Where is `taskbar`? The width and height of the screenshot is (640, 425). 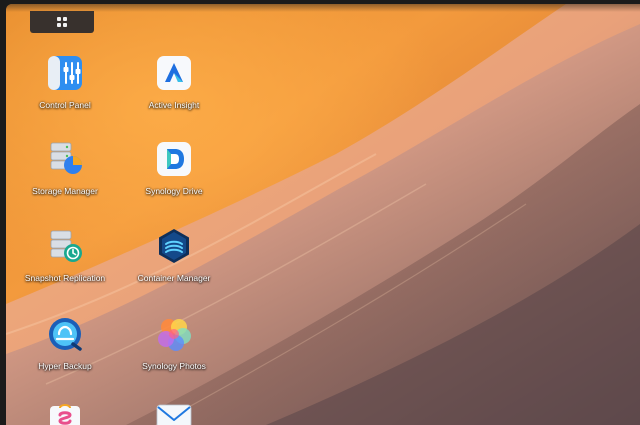
taskbar is located at coordinates (323, 8).